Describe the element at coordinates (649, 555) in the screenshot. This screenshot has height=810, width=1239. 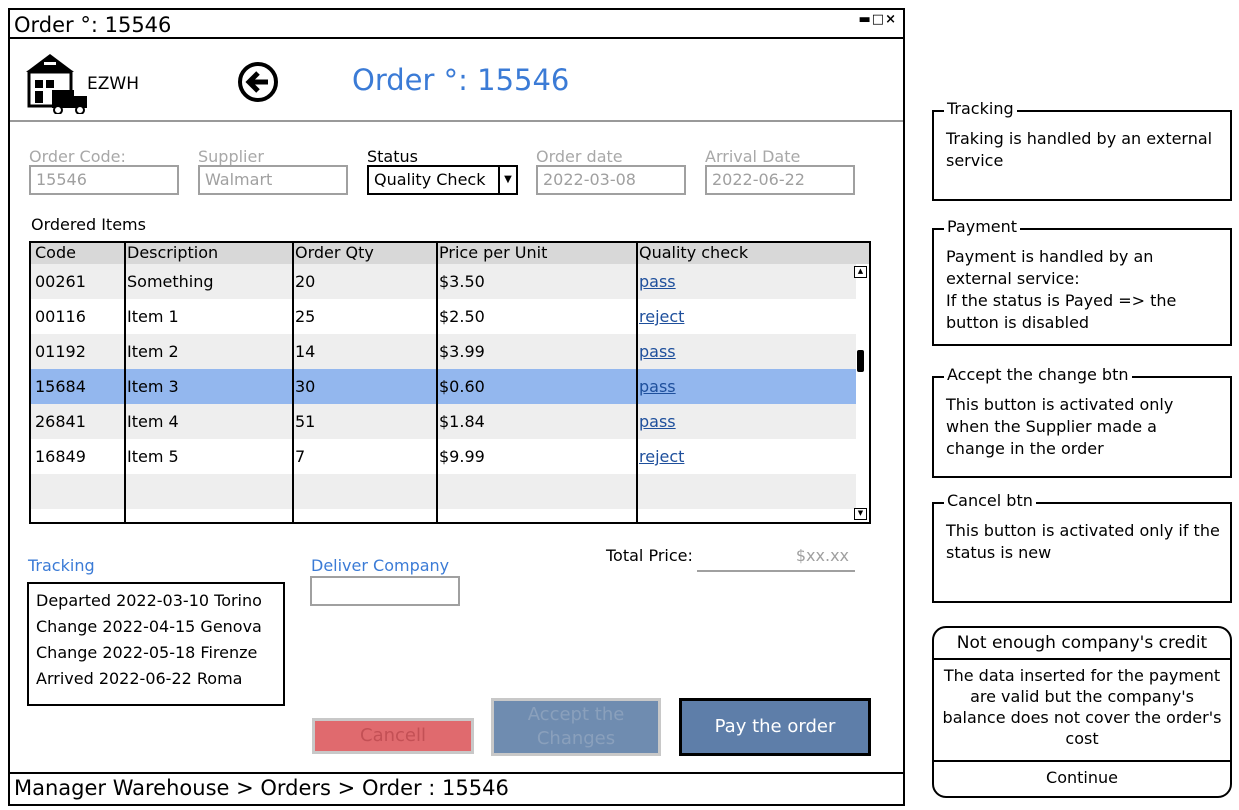
I see `total-price-label: Total Price:` at that location.